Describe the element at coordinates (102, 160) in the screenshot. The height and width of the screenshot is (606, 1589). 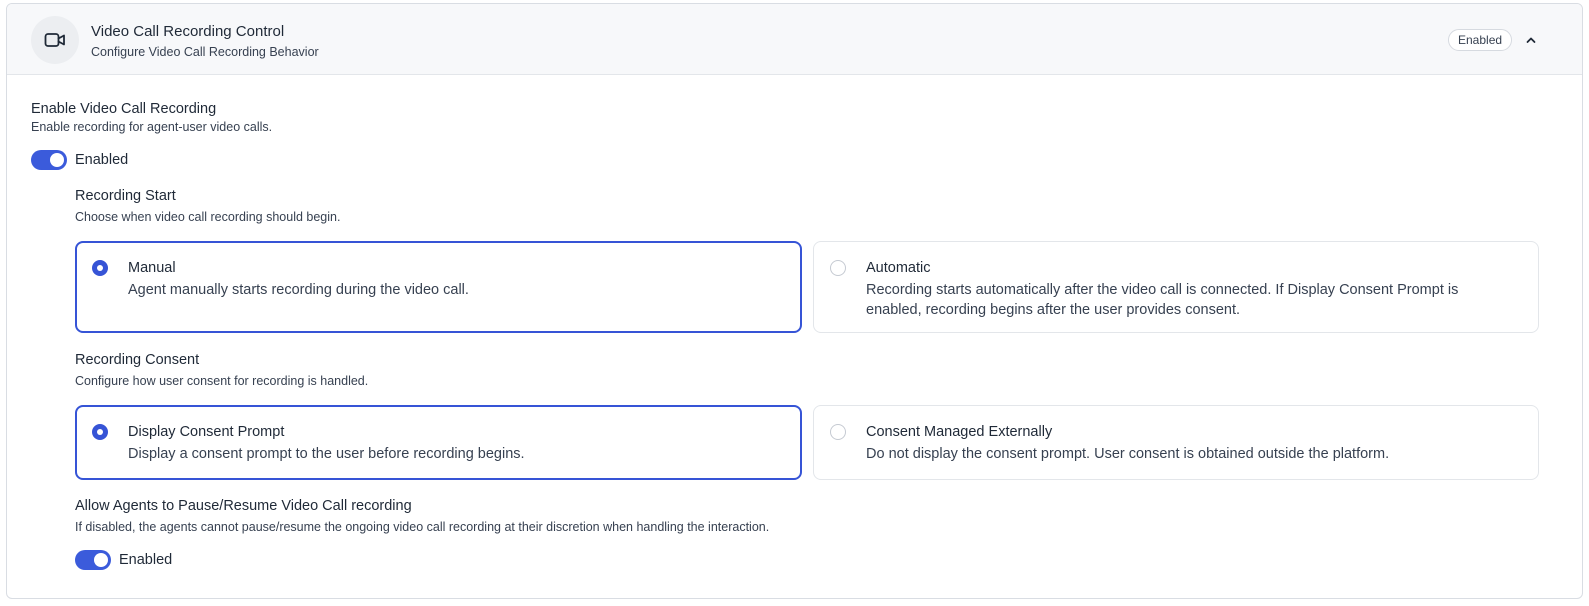
I see `enable-recording-toggle-label: Enabled` at that location.